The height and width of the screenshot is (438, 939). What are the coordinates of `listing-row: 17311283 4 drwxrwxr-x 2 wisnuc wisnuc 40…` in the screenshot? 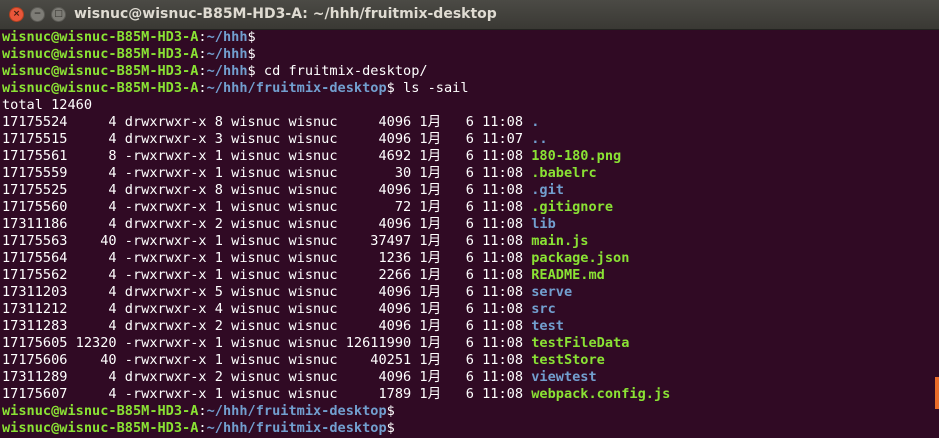 It's located at (470, 326).